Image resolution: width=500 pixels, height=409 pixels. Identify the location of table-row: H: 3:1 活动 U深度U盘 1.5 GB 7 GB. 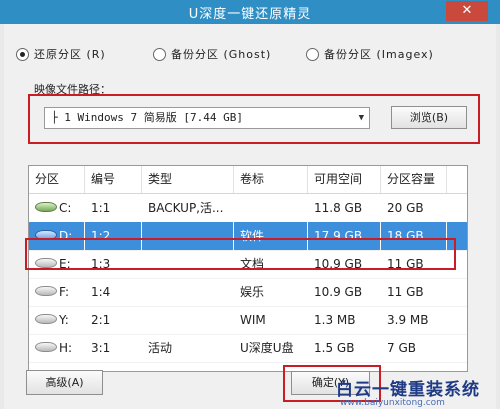
(248, 348).